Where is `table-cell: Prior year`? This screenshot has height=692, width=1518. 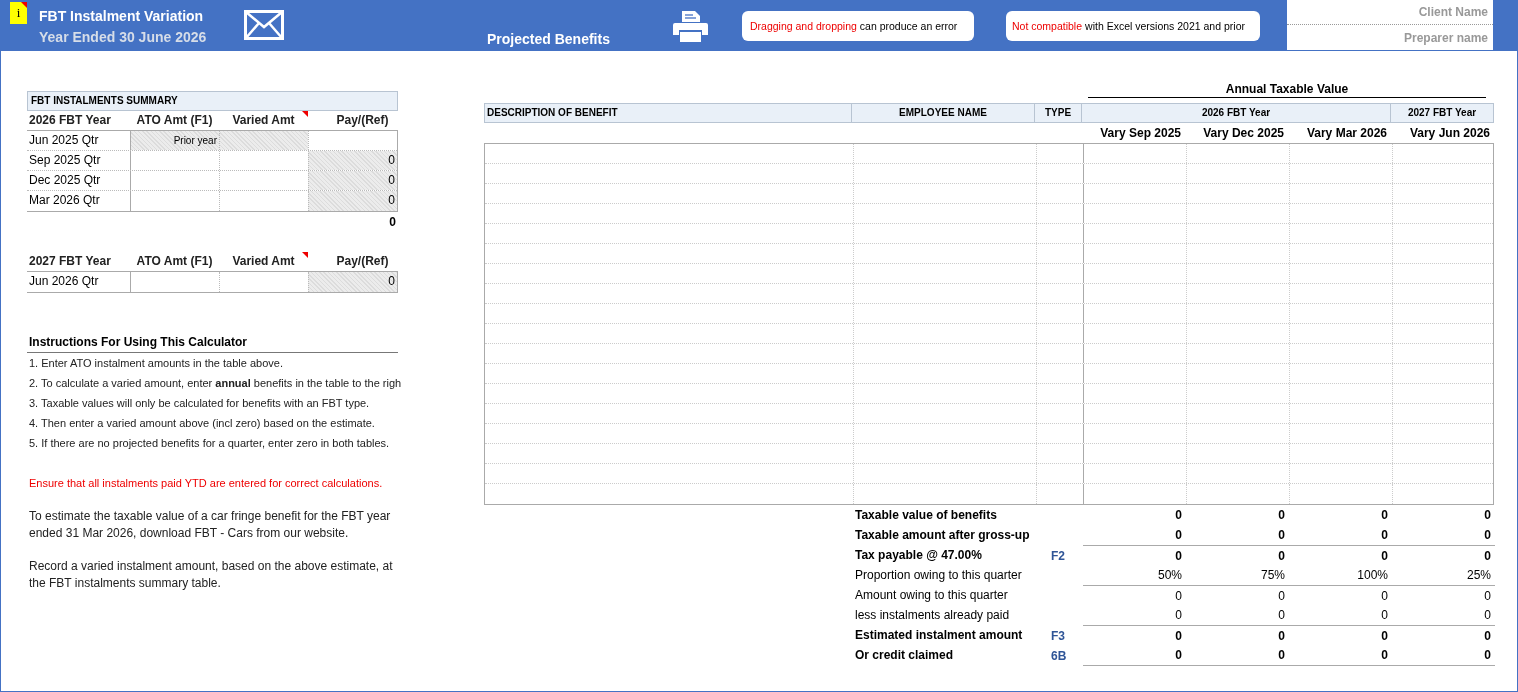 table-cell: Prior year is located at coordinates (174, 140).